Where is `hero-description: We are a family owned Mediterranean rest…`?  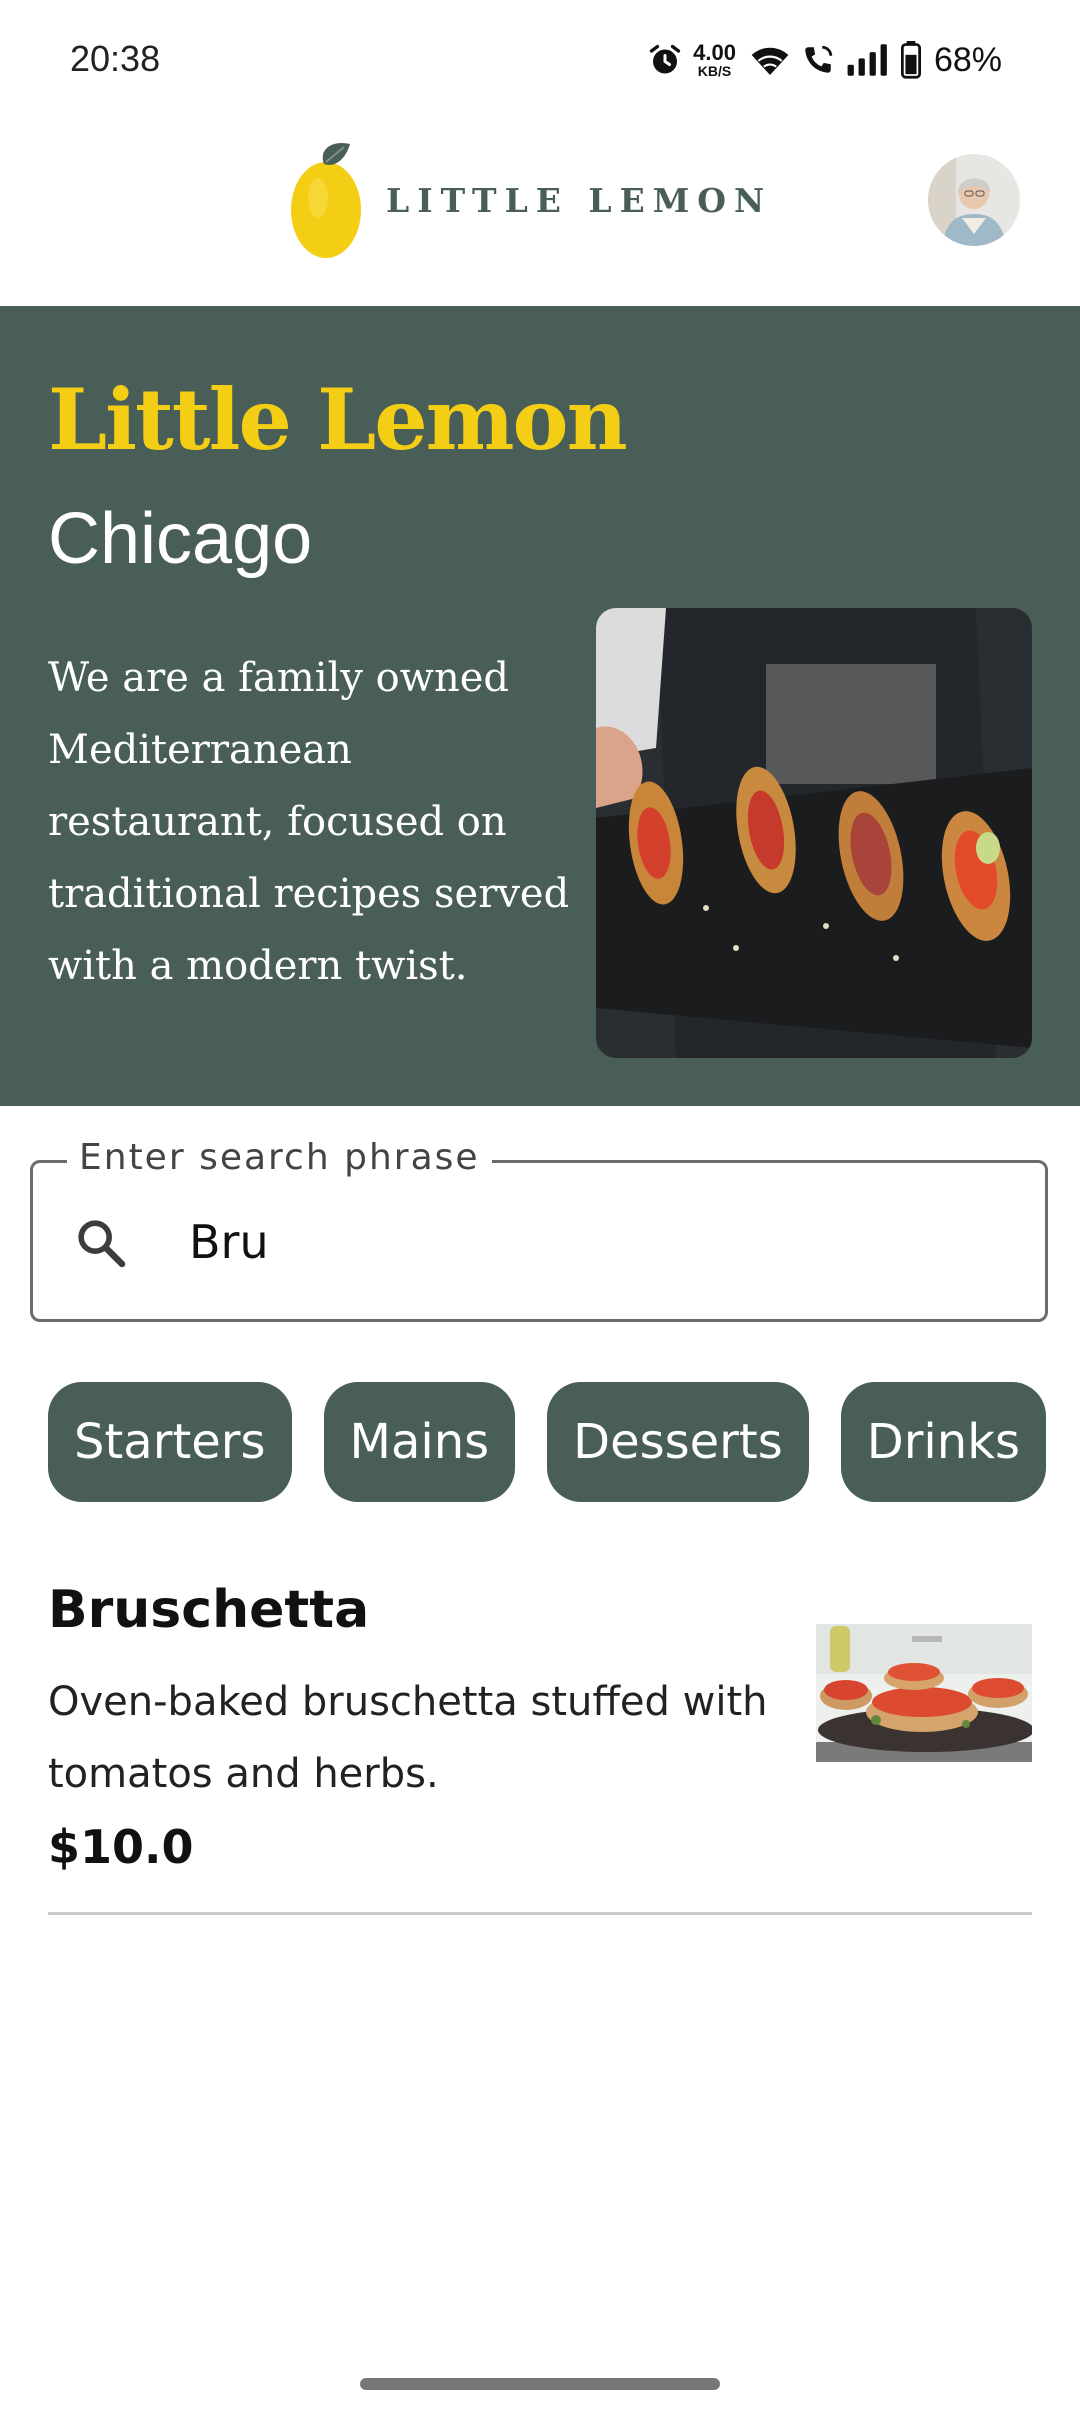
hero-description: We are a family owned Mediterranean rest… is located at coordinates (309, 822).